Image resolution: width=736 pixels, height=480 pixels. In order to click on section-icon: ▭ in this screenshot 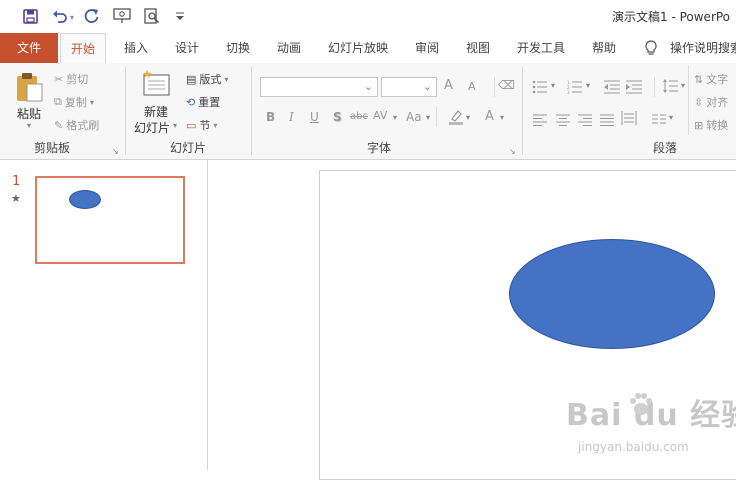, I will do `click(191, 125)`.